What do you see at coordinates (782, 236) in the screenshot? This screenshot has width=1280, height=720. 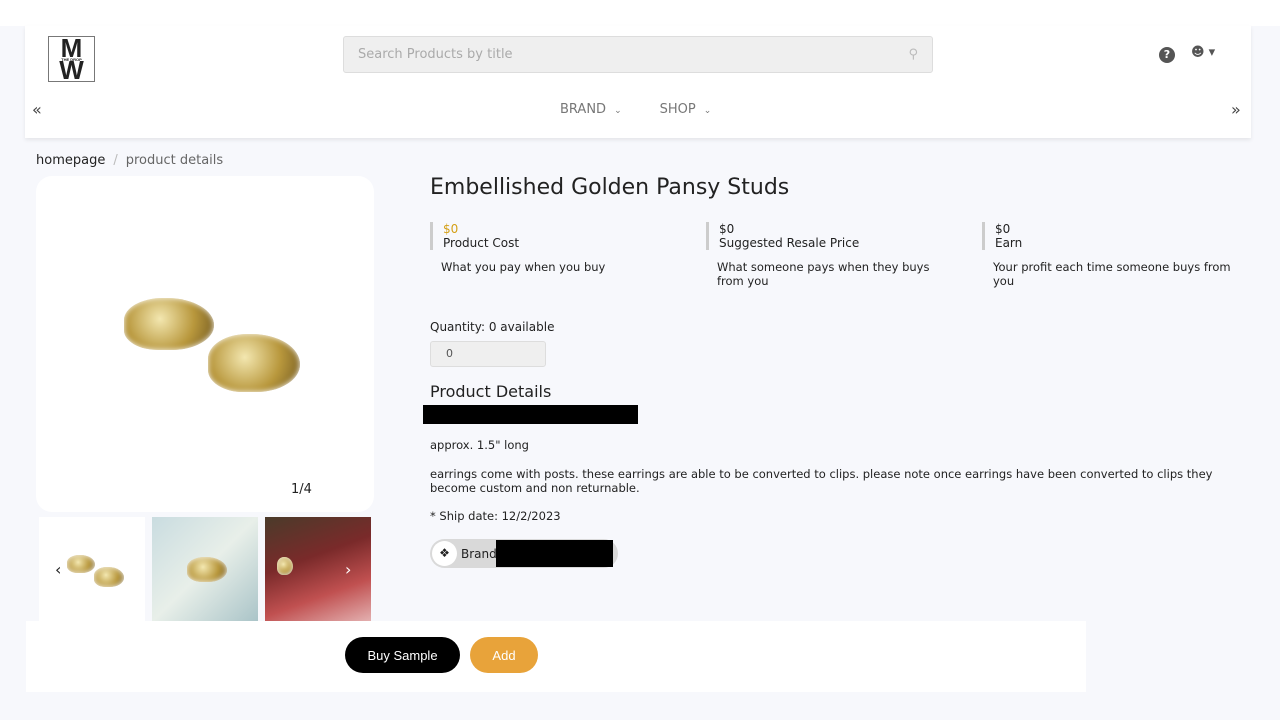 I see `price-resale: $0 Suggested Resale Price` at bounding box center [782, 236].